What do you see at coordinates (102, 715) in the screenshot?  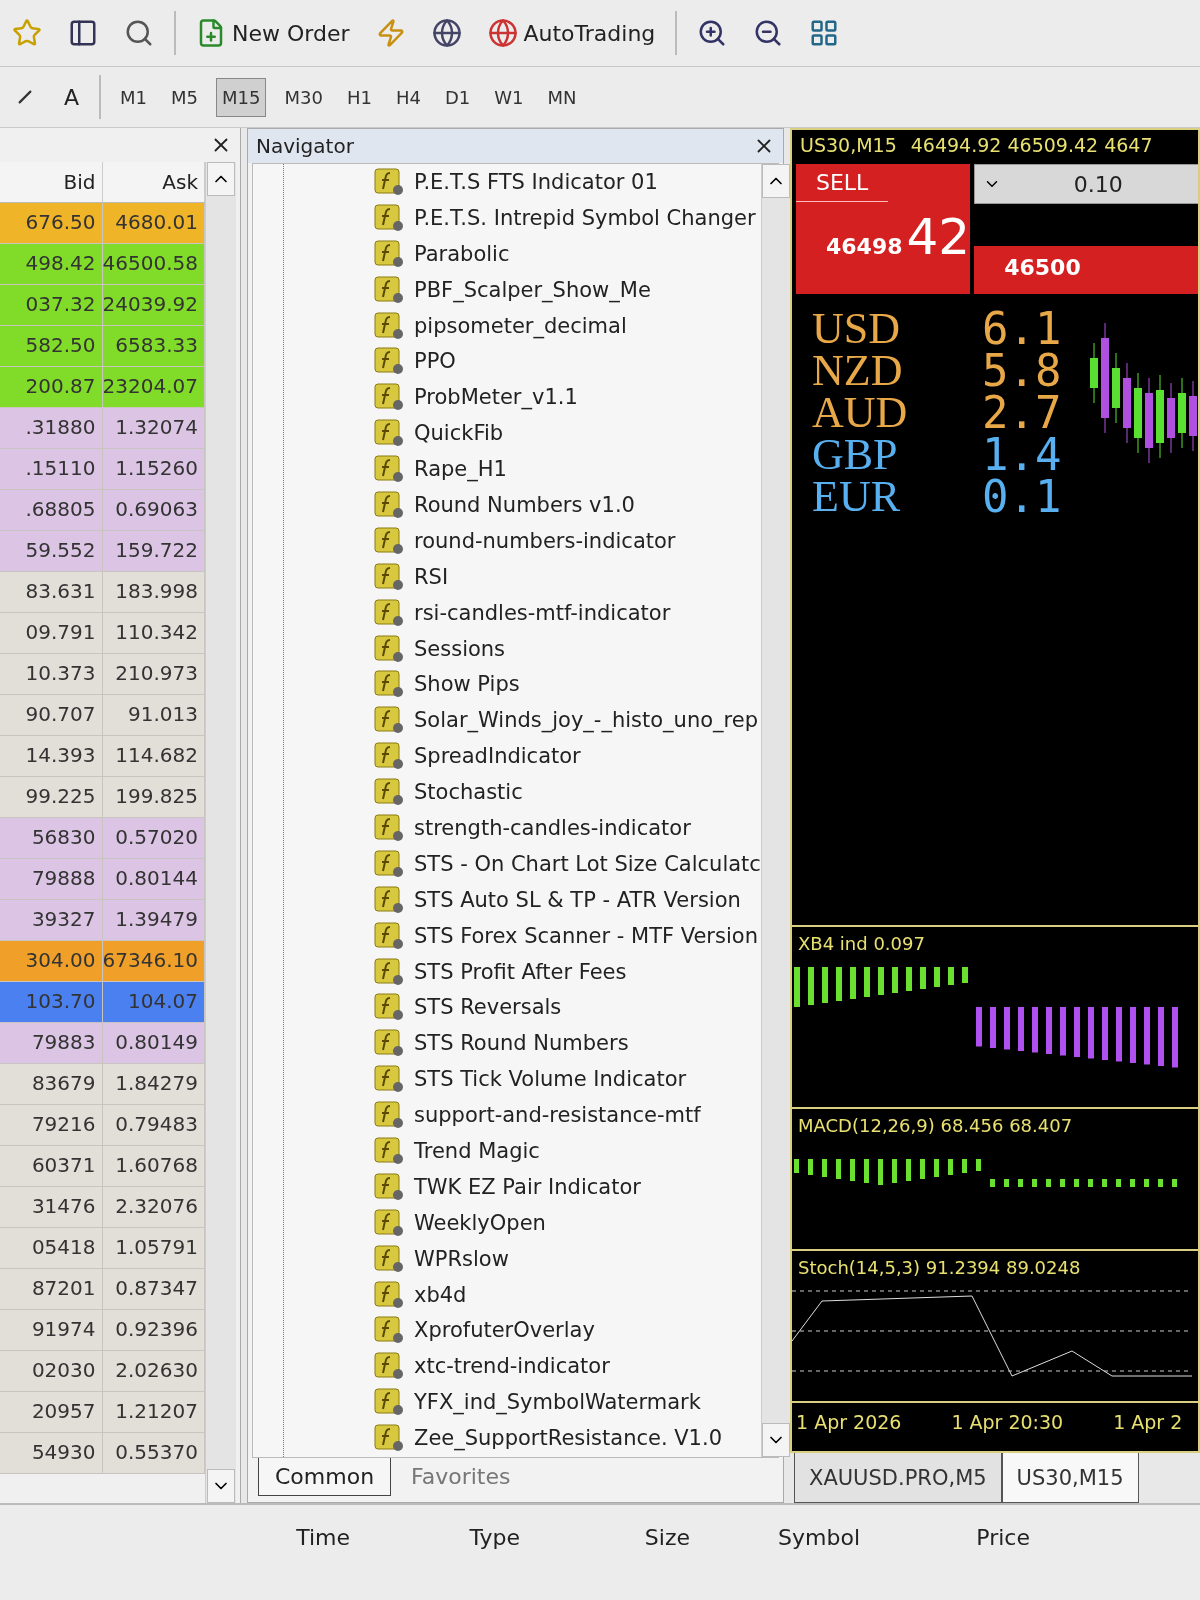 I see `quote-row: 90.707 91.013` at bounding box center [102, 715].